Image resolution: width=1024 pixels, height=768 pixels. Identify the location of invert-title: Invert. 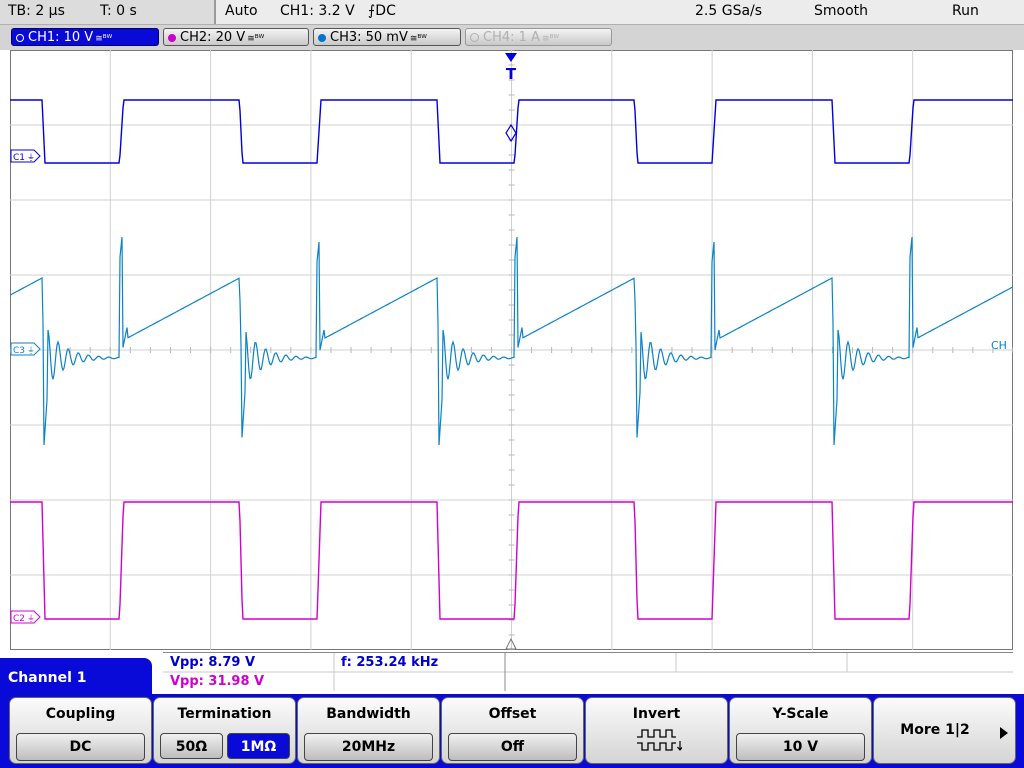
(656, 714).